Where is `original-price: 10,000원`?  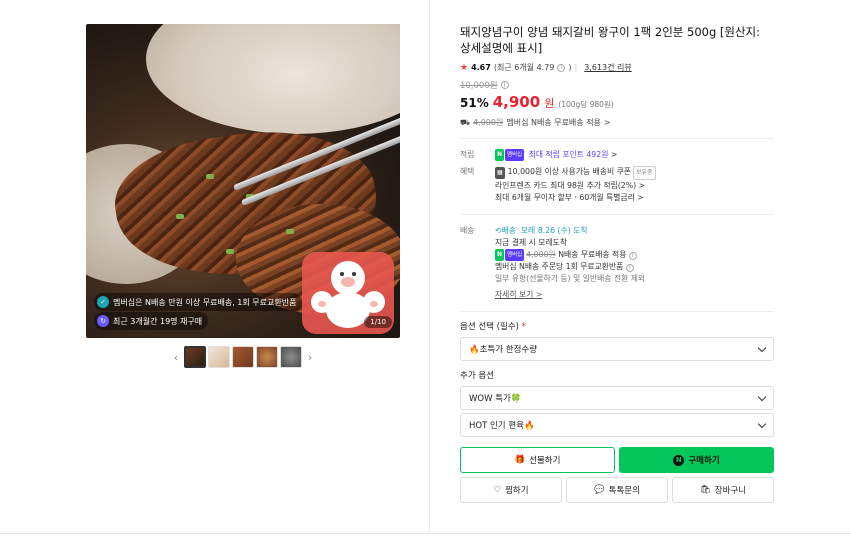
original-price: 10,000원 is located at coordinates (479, 86).